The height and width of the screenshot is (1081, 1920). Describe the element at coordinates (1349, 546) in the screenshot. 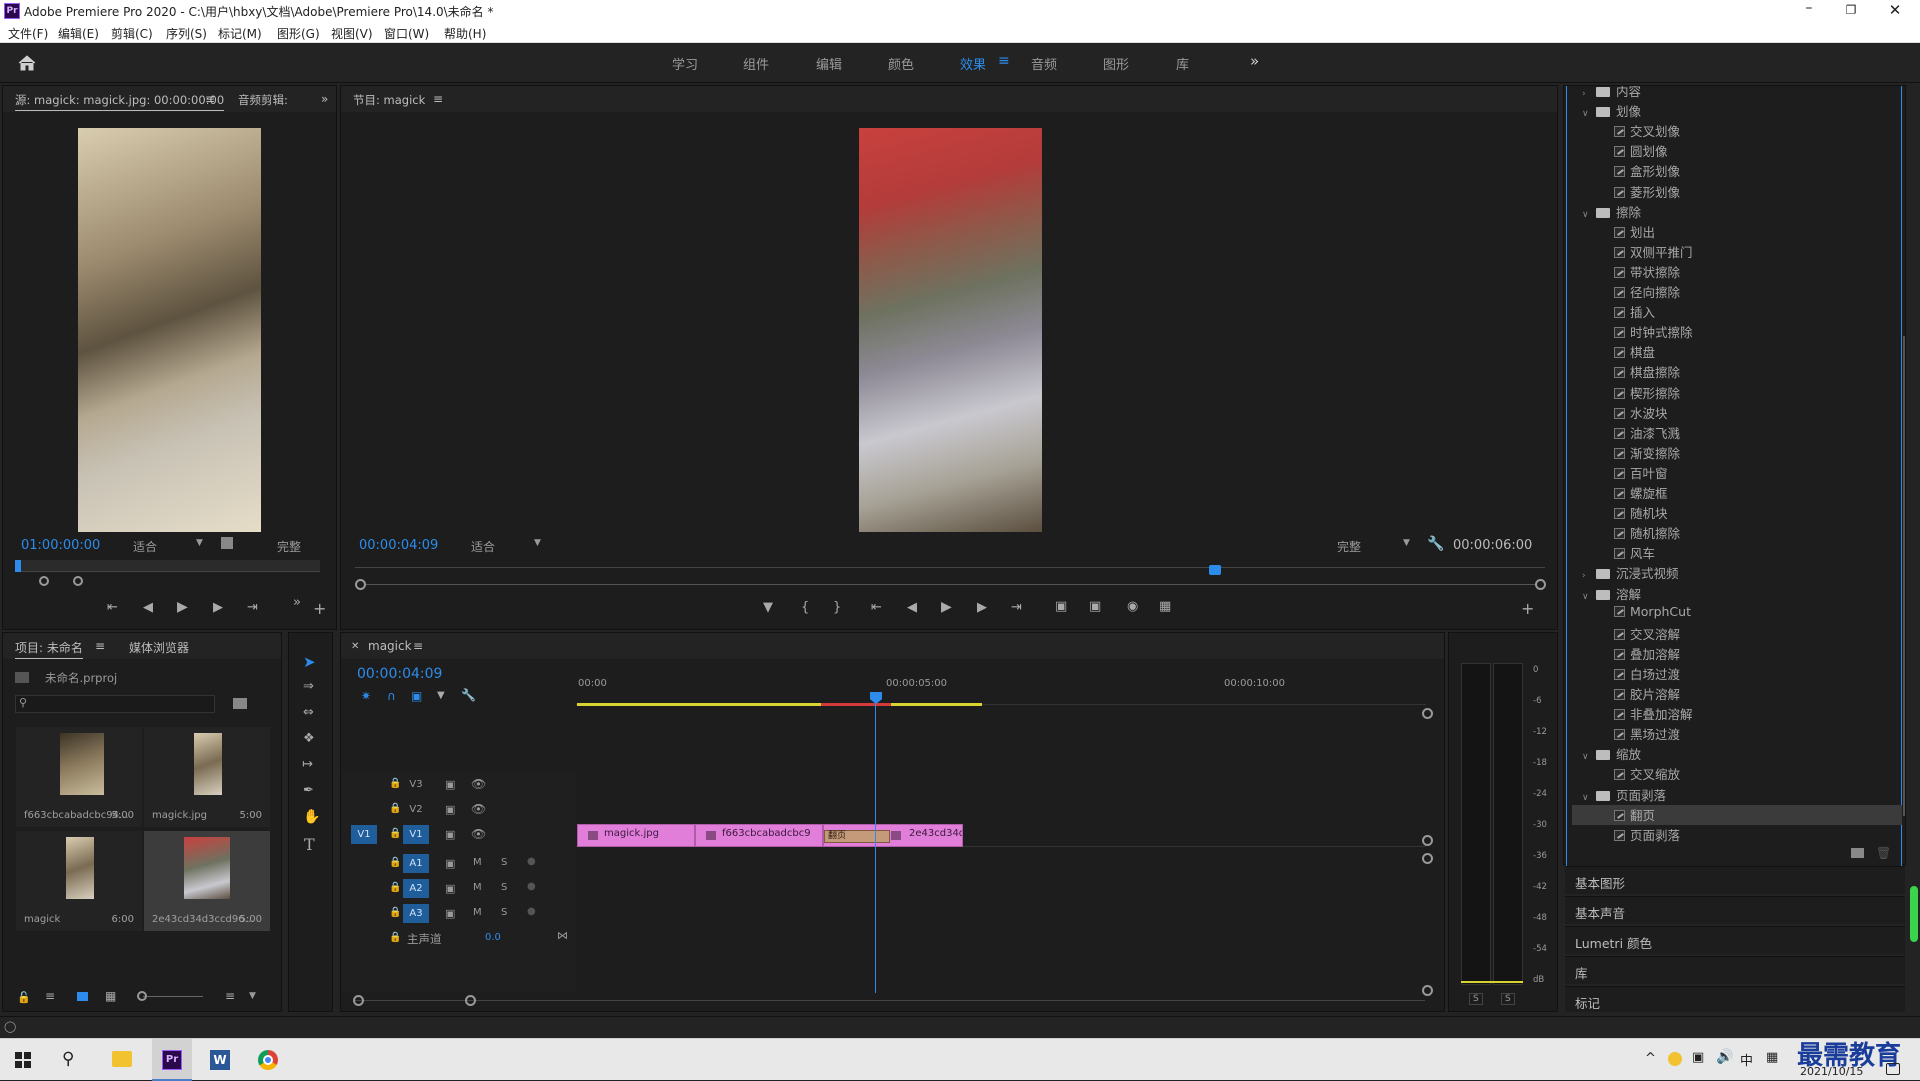

I see `program-quality-dropdown: 完整` at that location.